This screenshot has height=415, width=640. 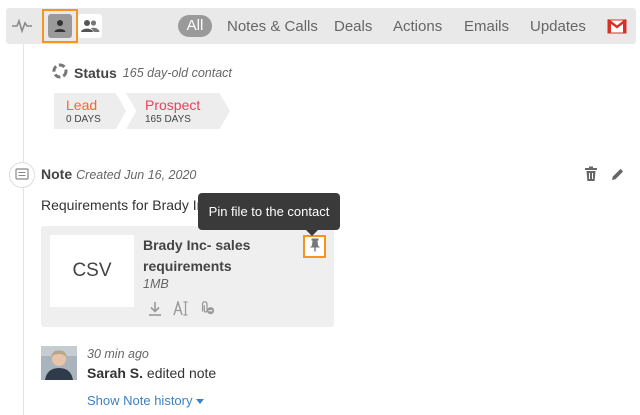 What do you see at coordinates (82, 105) in the screenshot?
I see `stage-lead-name: Lead` at bounding box center [82, 105].